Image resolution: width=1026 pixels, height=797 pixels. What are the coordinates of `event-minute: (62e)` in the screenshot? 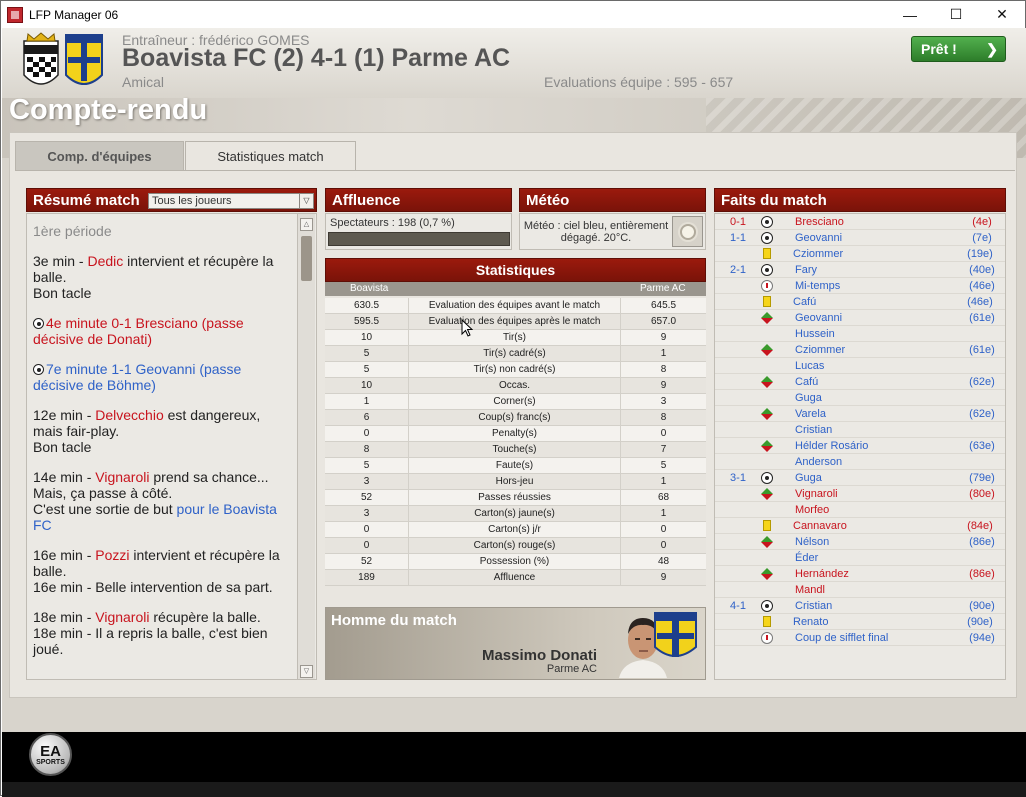 It's located at (982, 381).